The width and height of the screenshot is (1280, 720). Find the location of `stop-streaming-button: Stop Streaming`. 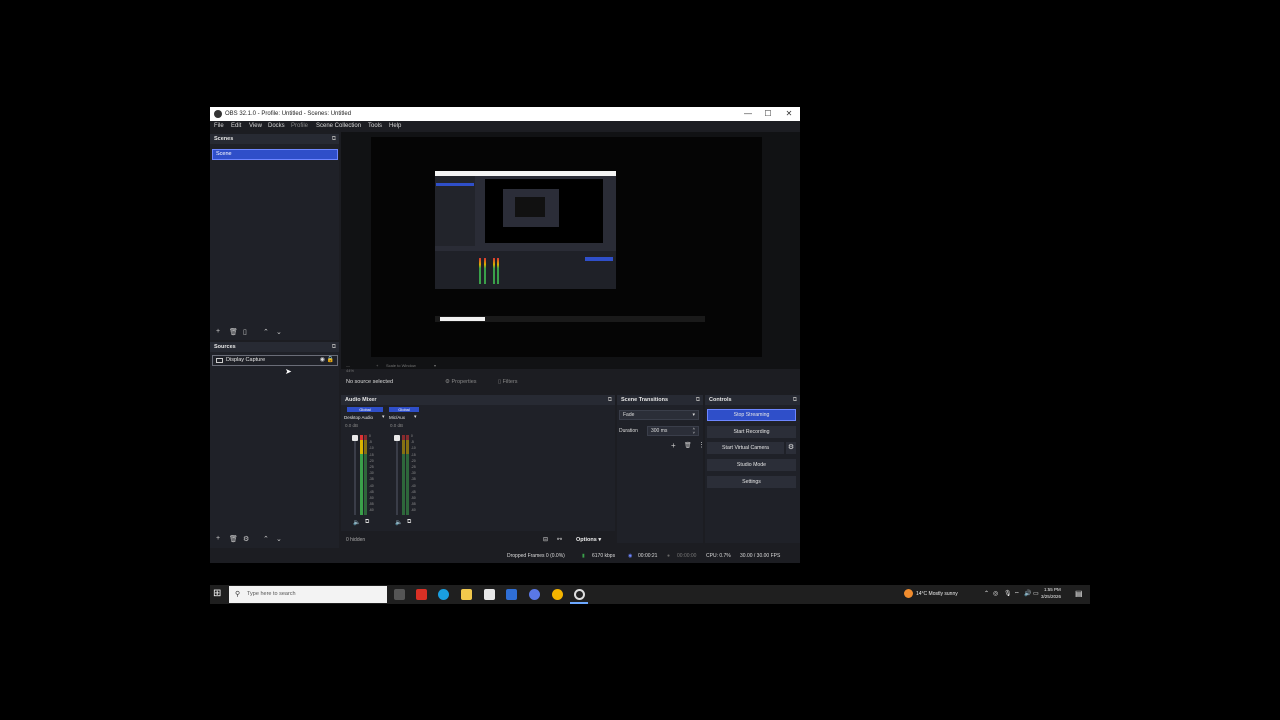

stop-streaming-button: Stop Streaming is located at coordinates (751, 415).